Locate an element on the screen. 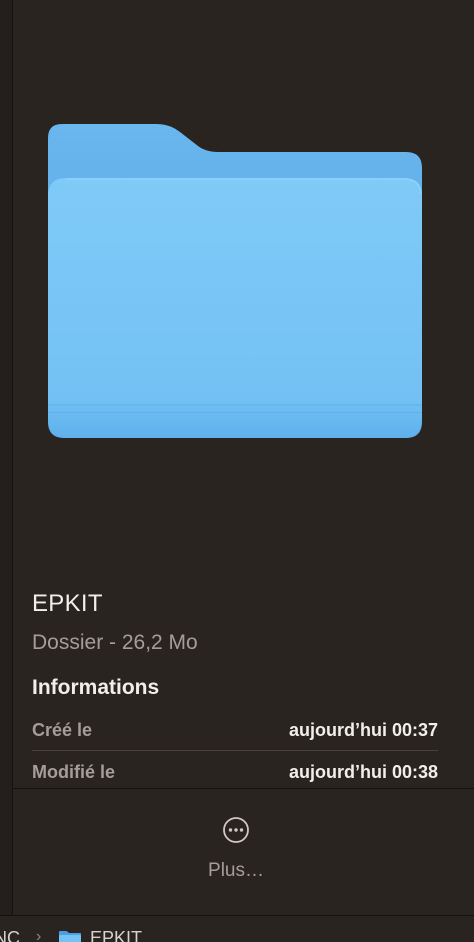 The width and height of the screenshot is (474, 942). info-row-created: Créé le aujourd’hui 00:37 is located at coordinates (235, 730).